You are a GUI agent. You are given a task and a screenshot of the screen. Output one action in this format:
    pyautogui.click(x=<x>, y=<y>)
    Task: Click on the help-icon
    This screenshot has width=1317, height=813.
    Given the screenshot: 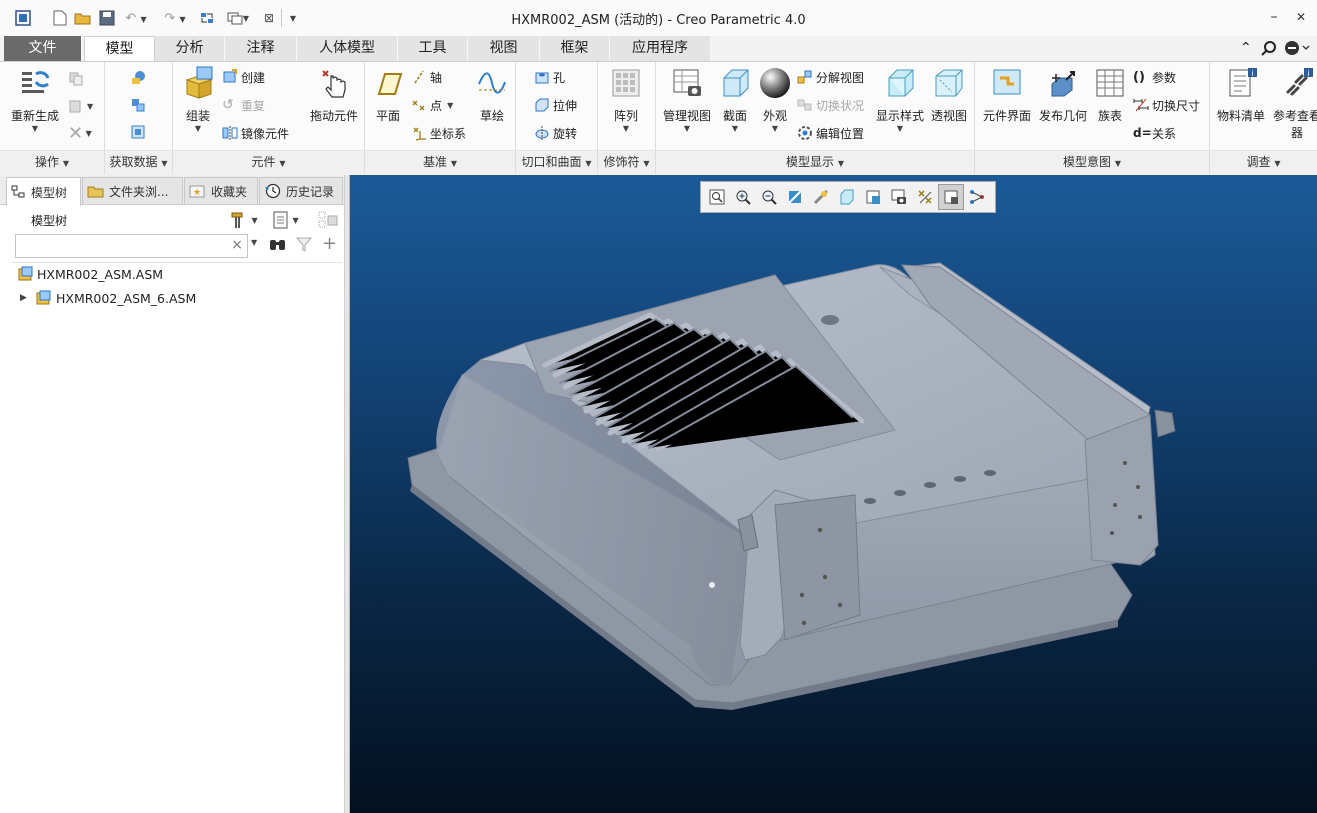 What is the action you would take?
    pyautogui.click(x=1297, y=50)
    